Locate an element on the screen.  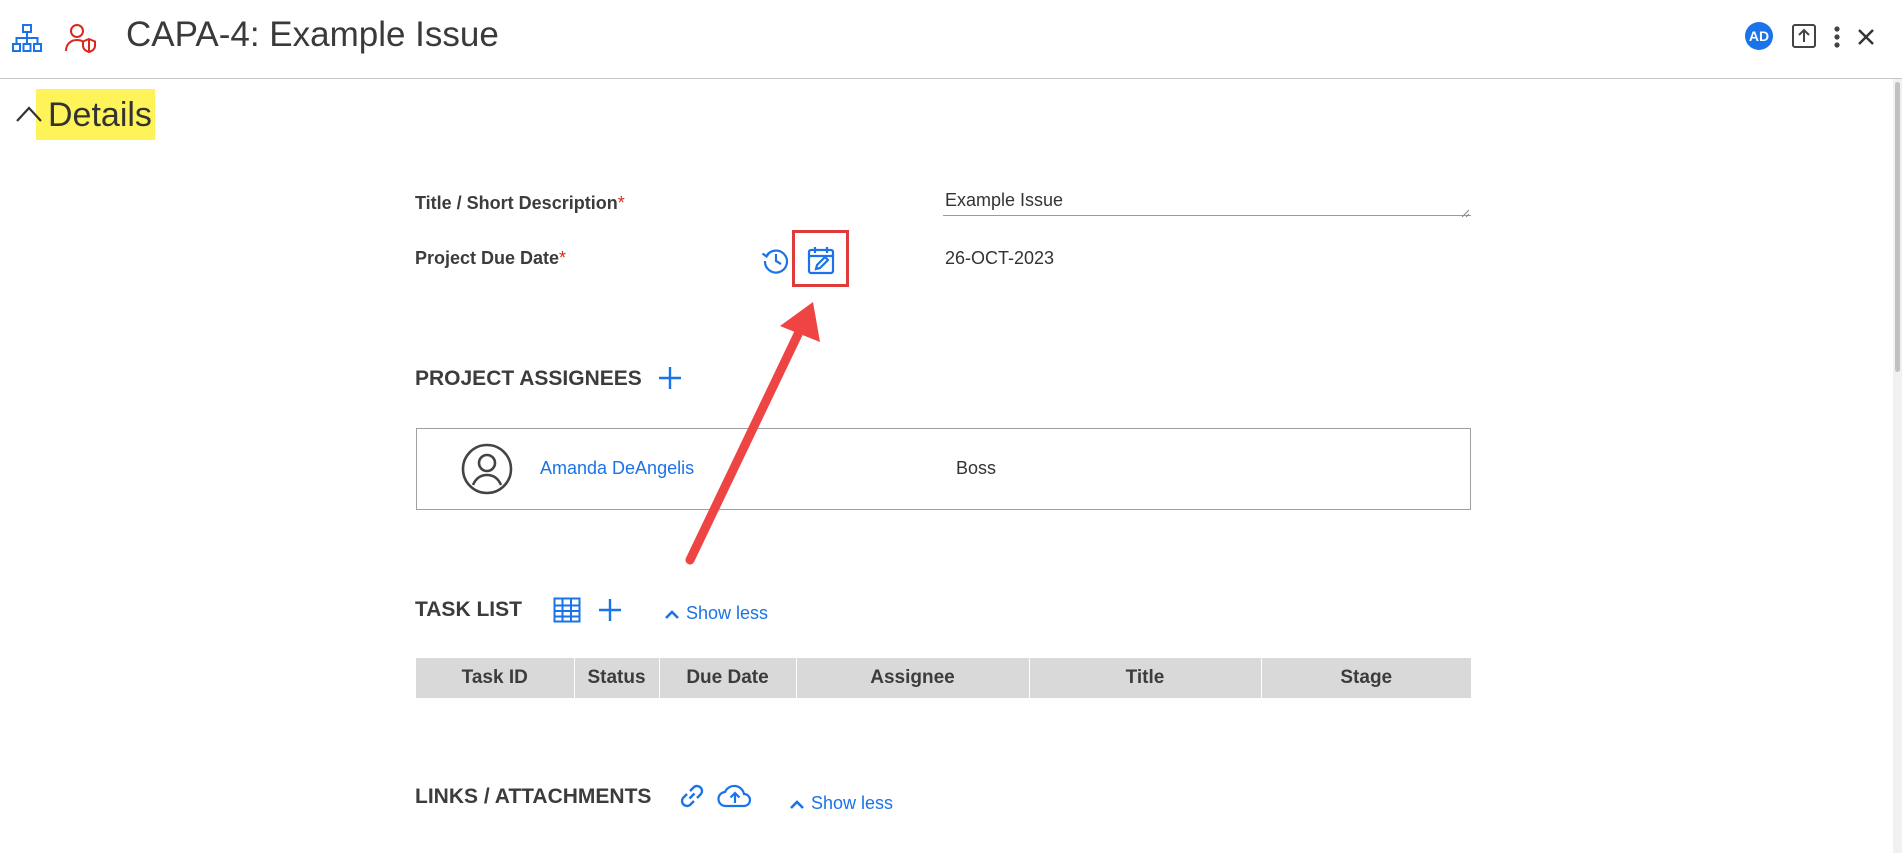
title-label-text: Title / Short Description is located at coordinates (516, 203).